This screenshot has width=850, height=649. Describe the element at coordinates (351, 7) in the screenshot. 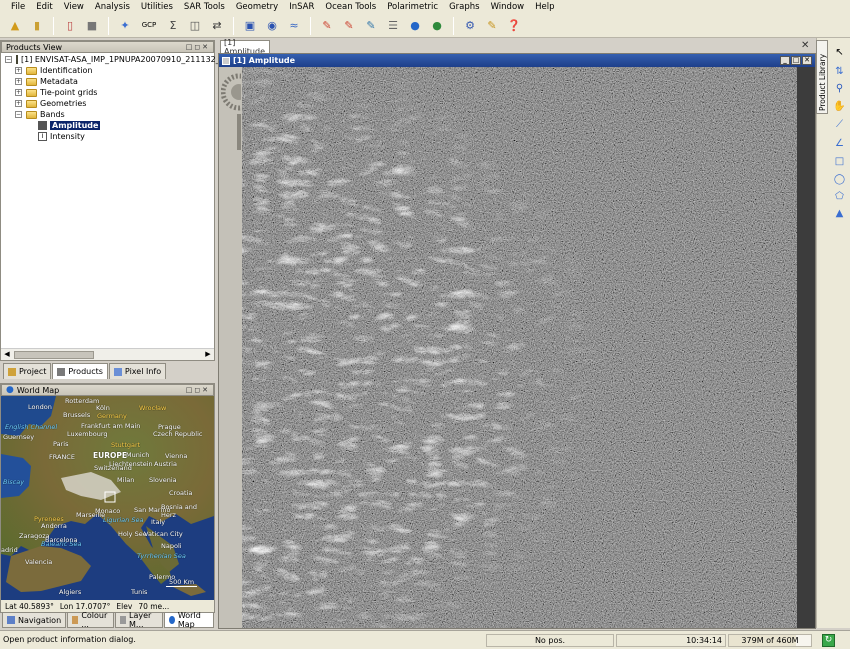

I see `menu-ocean-tools: Ocean Tools` at that location.